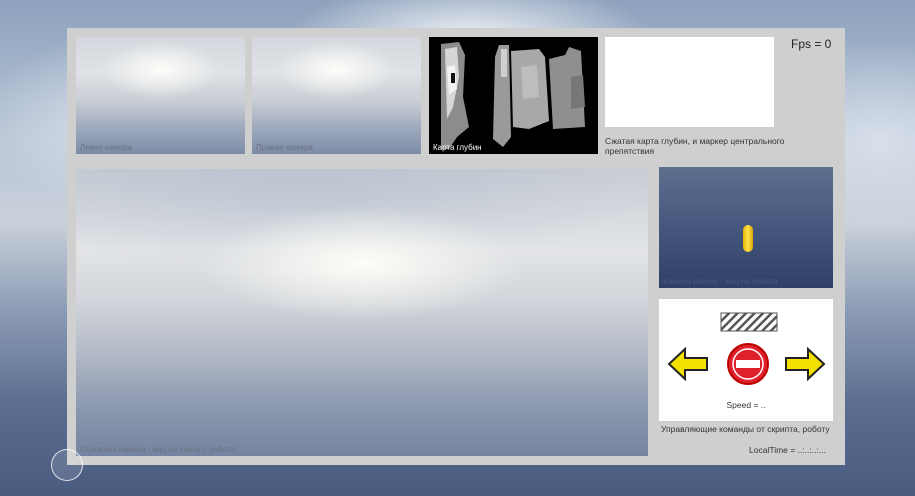 This screenshot has width=915, height=496. What do you see at coordinates (720, 281) in the screenshot?
I see `top-camera-caption: Камера сверху - вид на робота` at bounding box center [720, 281].